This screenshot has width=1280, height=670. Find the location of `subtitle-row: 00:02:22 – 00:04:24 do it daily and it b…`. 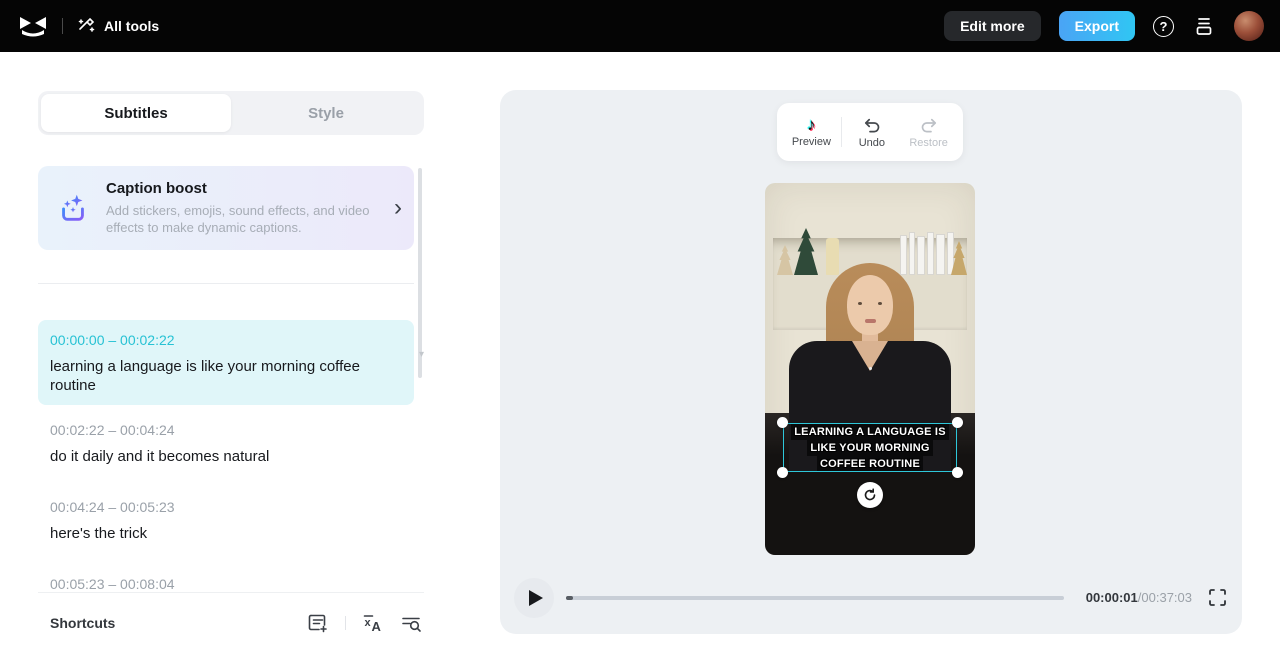

subtitle-row: 00:02:22 – 00:04:24 do it daily and it b… is located at coordinates (226, 444).